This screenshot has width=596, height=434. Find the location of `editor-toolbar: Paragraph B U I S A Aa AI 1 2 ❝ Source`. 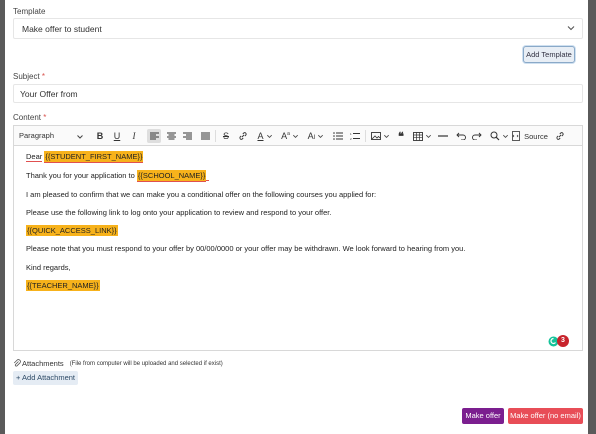

editor-toolbar: Paragraph B U I S A Aa AI 1 2 ❝ Source is located at coordinates (298, 136).